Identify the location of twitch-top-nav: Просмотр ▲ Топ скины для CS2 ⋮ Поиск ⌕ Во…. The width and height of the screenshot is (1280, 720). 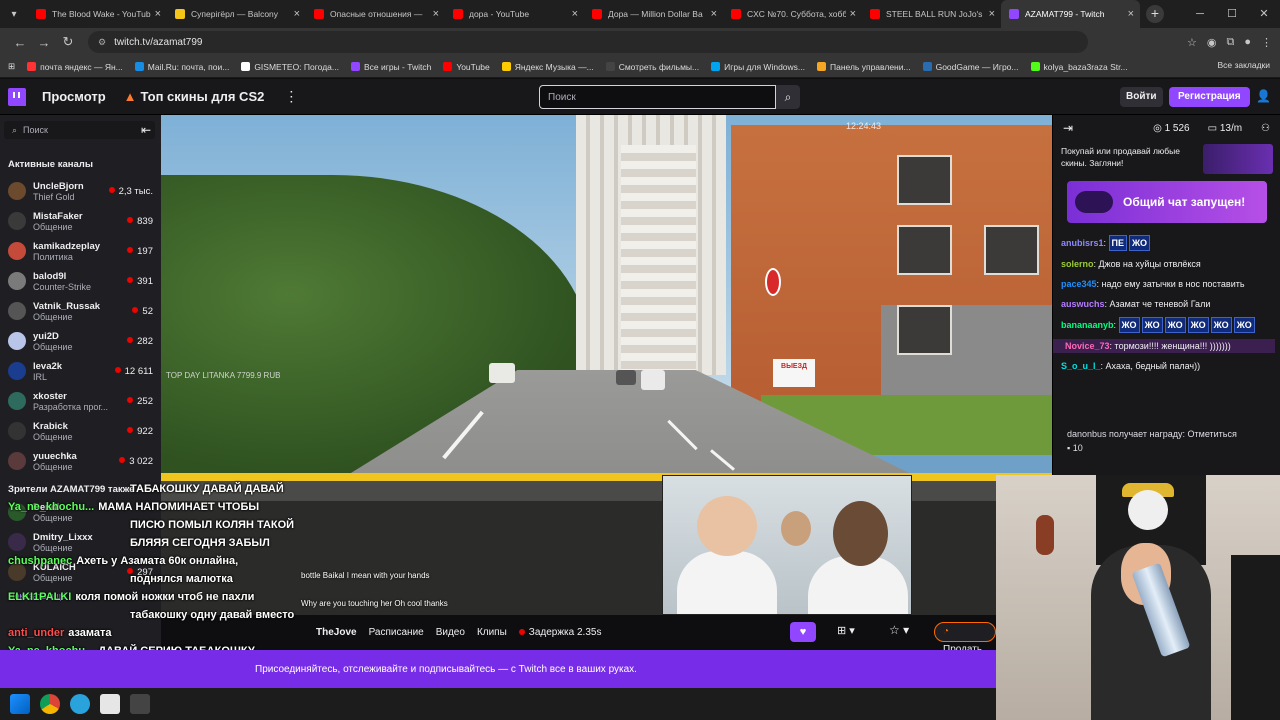
(640, 97).